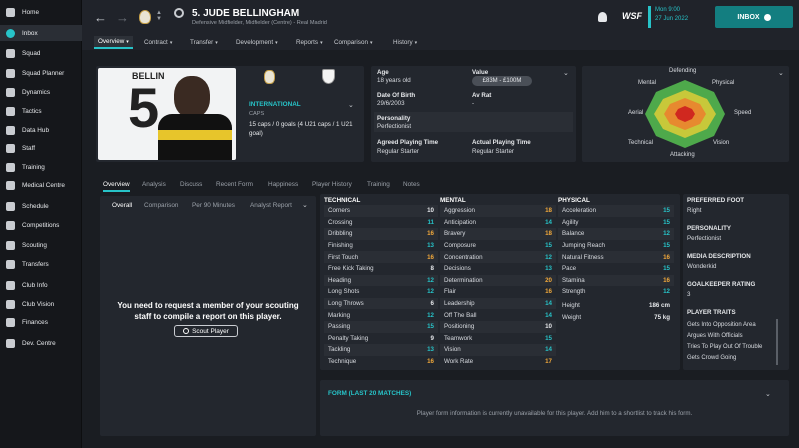  What do you see at coordinates (179, 13) in the screenshot?
I see `search-icon` at bounding box center [179, 13].